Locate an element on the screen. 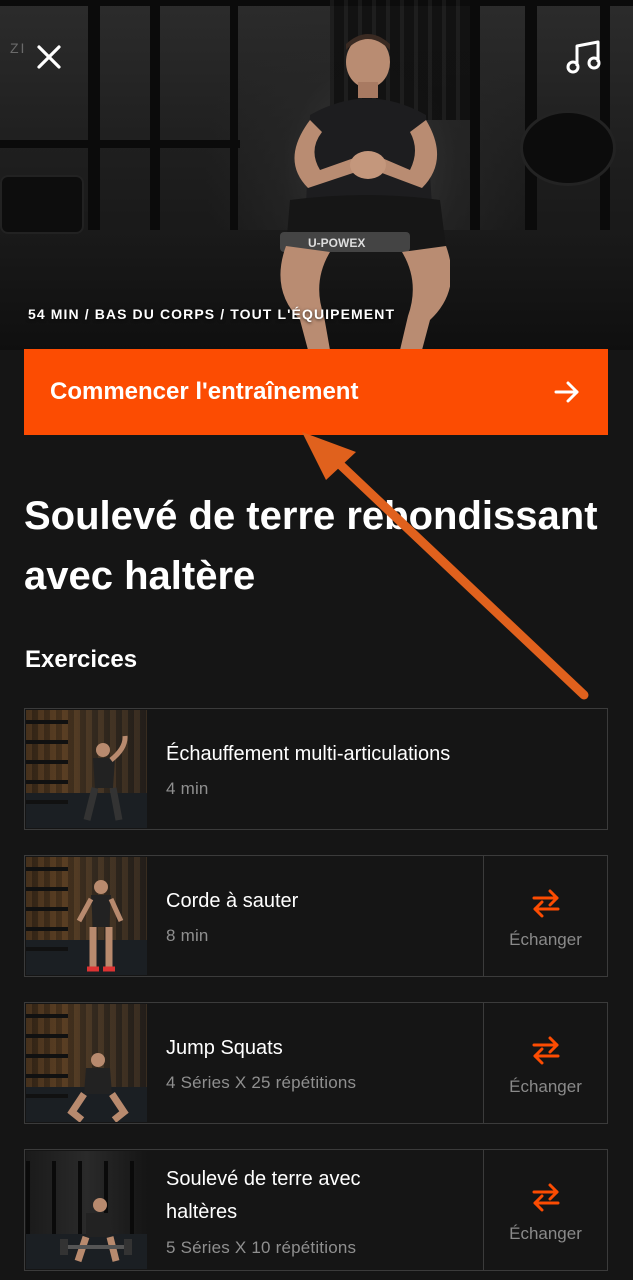 This screenshot has height=1280, width=633. exercise-name: Corde à sauter is located at coordinates (232, 901).